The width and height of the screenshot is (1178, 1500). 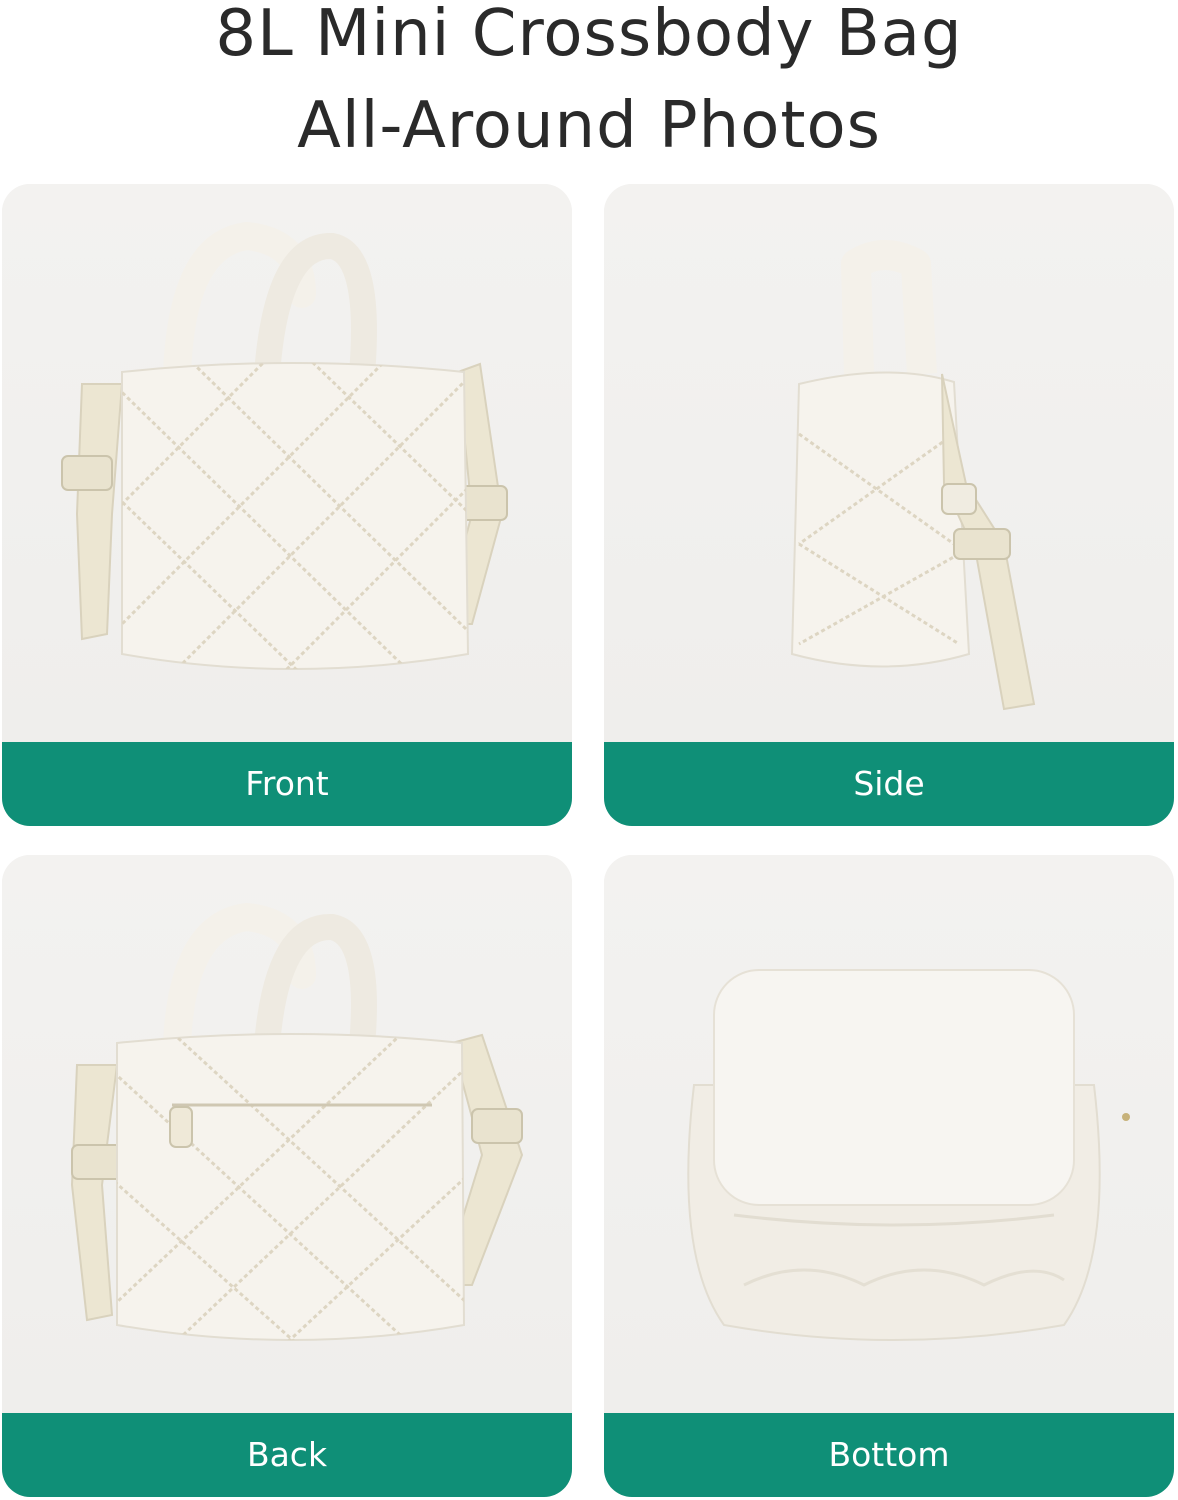 What do you see at coordinates (908, 1155) in the screenshot?
I see `bag-bottom-illustration` at bounding box center [908, 1155].